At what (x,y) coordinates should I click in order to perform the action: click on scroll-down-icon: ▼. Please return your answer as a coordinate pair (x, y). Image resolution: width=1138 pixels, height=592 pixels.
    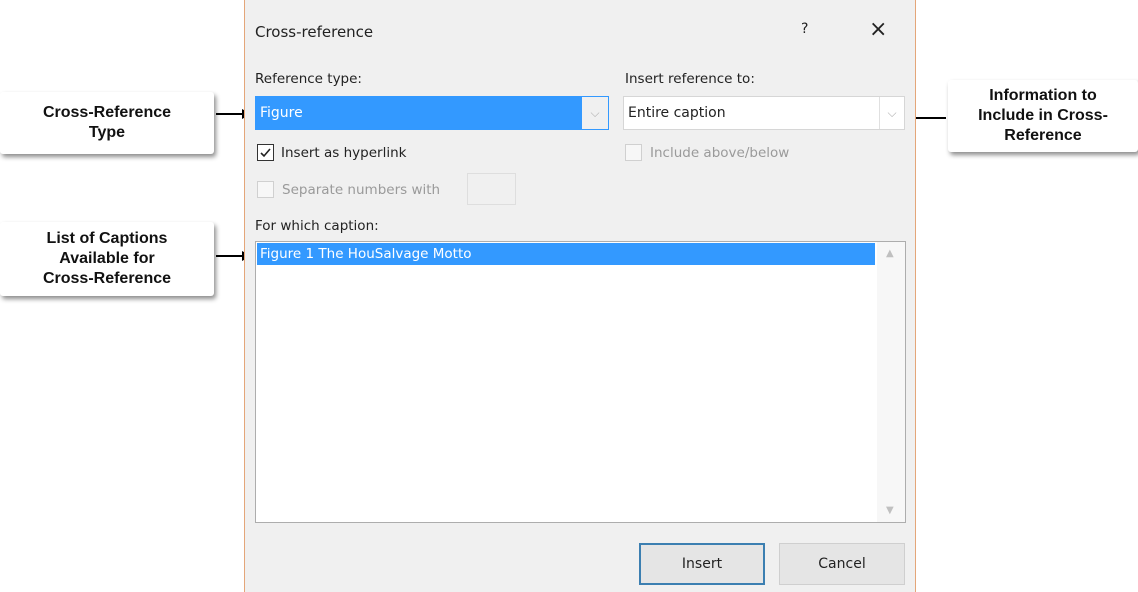
    Looking at the image, I should click on (890, 510).